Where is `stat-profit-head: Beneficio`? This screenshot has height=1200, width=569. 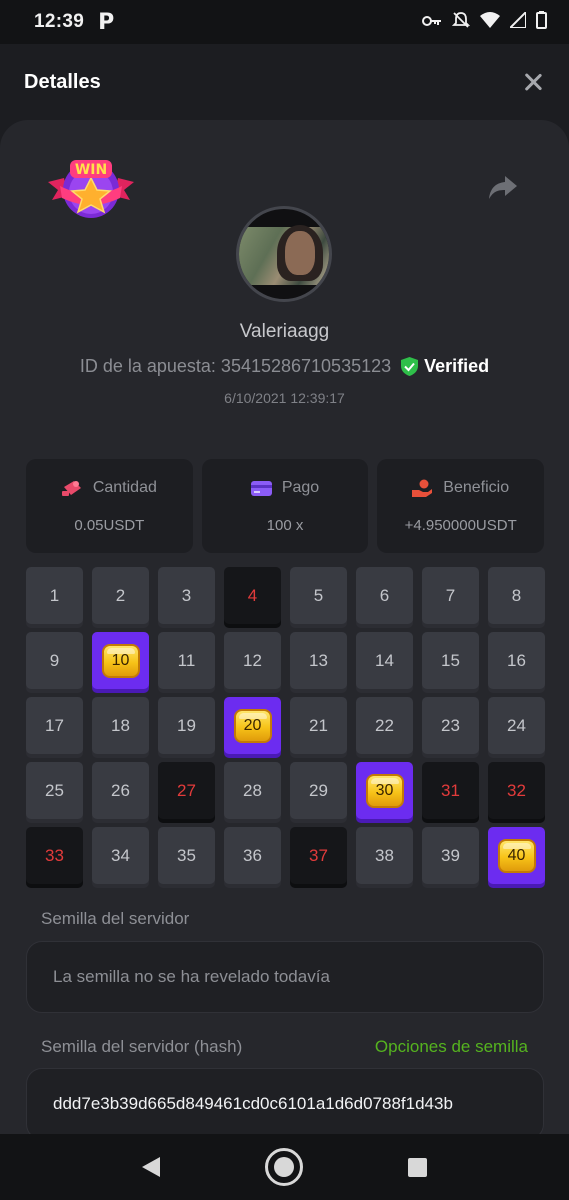 stat-profit-head: Beneficio is located at coordinates (460, 488).